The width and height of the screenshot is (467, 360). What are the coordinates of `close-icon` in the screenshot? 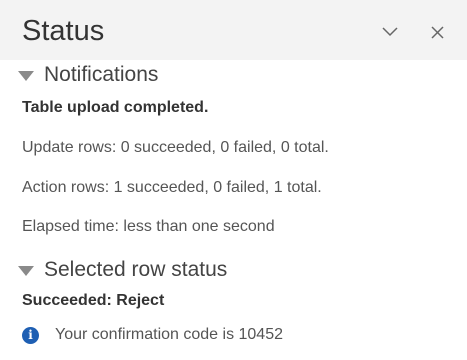 It's located at (437, 32).